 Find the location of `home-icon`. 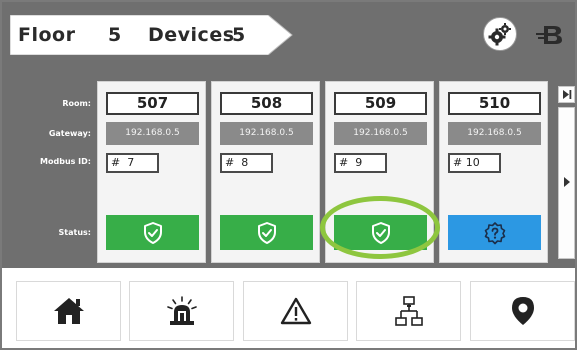

home-icon is located at coordinates (68, 311).